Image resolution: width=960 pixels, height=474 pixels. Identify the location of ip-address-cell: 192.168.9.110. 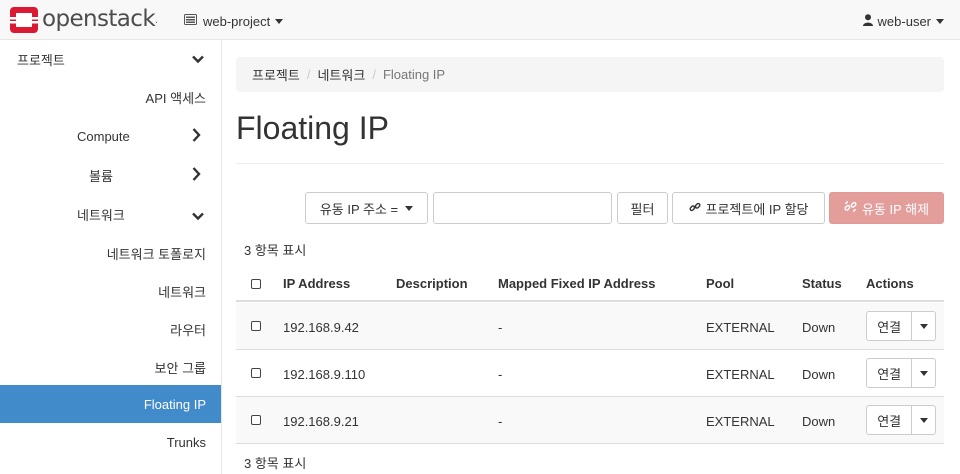
(324, 374).